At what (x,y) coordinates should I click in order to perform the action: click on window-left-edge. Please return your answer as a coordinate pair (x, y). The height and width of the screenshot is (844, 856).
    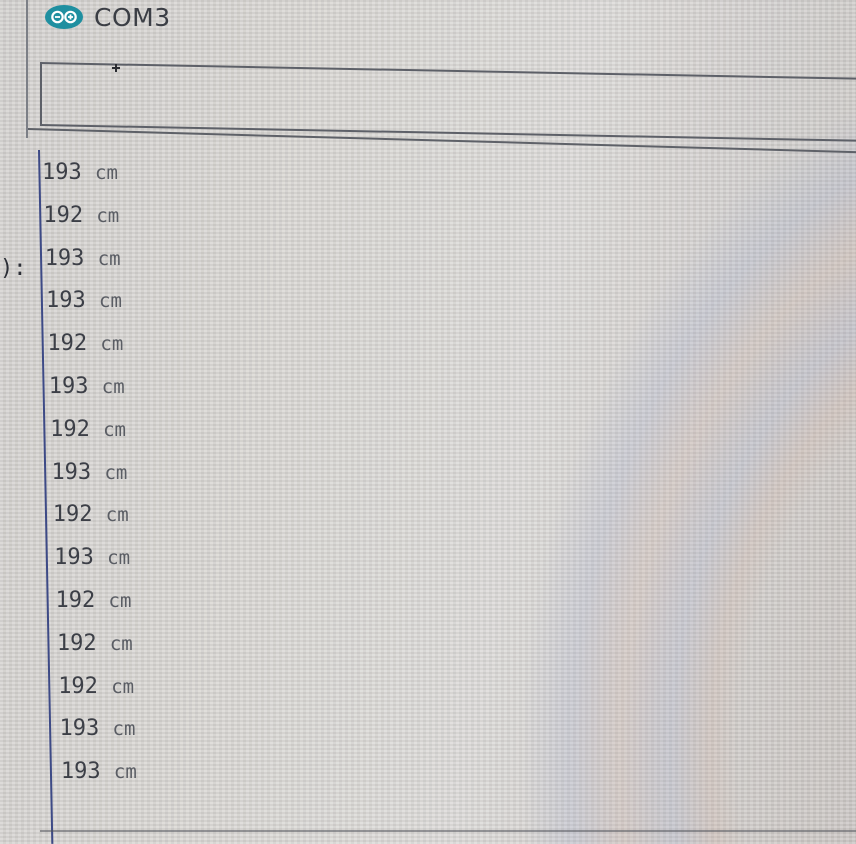
    Looking at the image, I should click on (27, 69).